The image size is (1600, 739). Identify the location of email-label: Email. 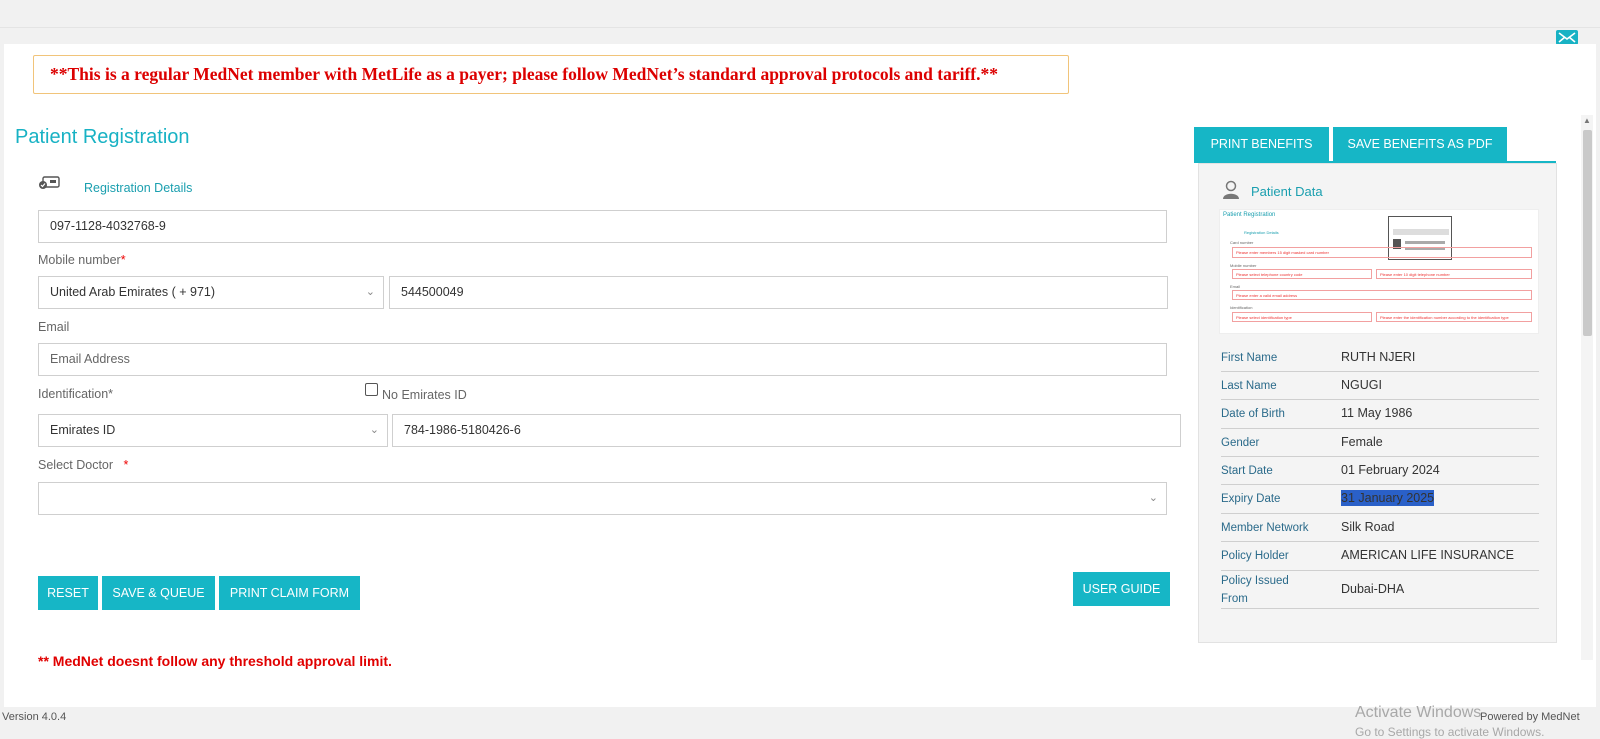
(54, 327).